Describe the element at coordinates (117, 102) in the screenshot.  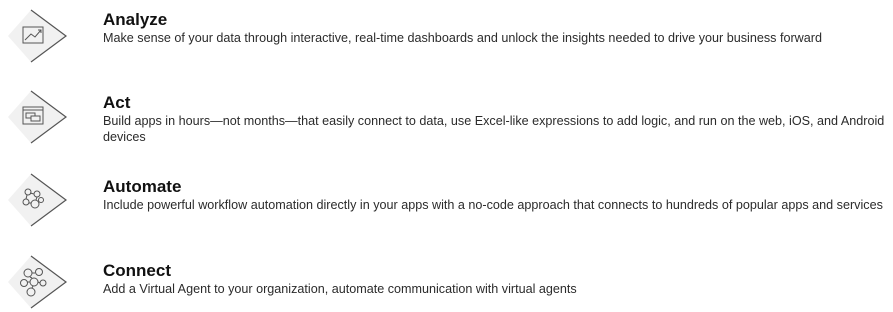
I see `feature-title: Act` at that location.